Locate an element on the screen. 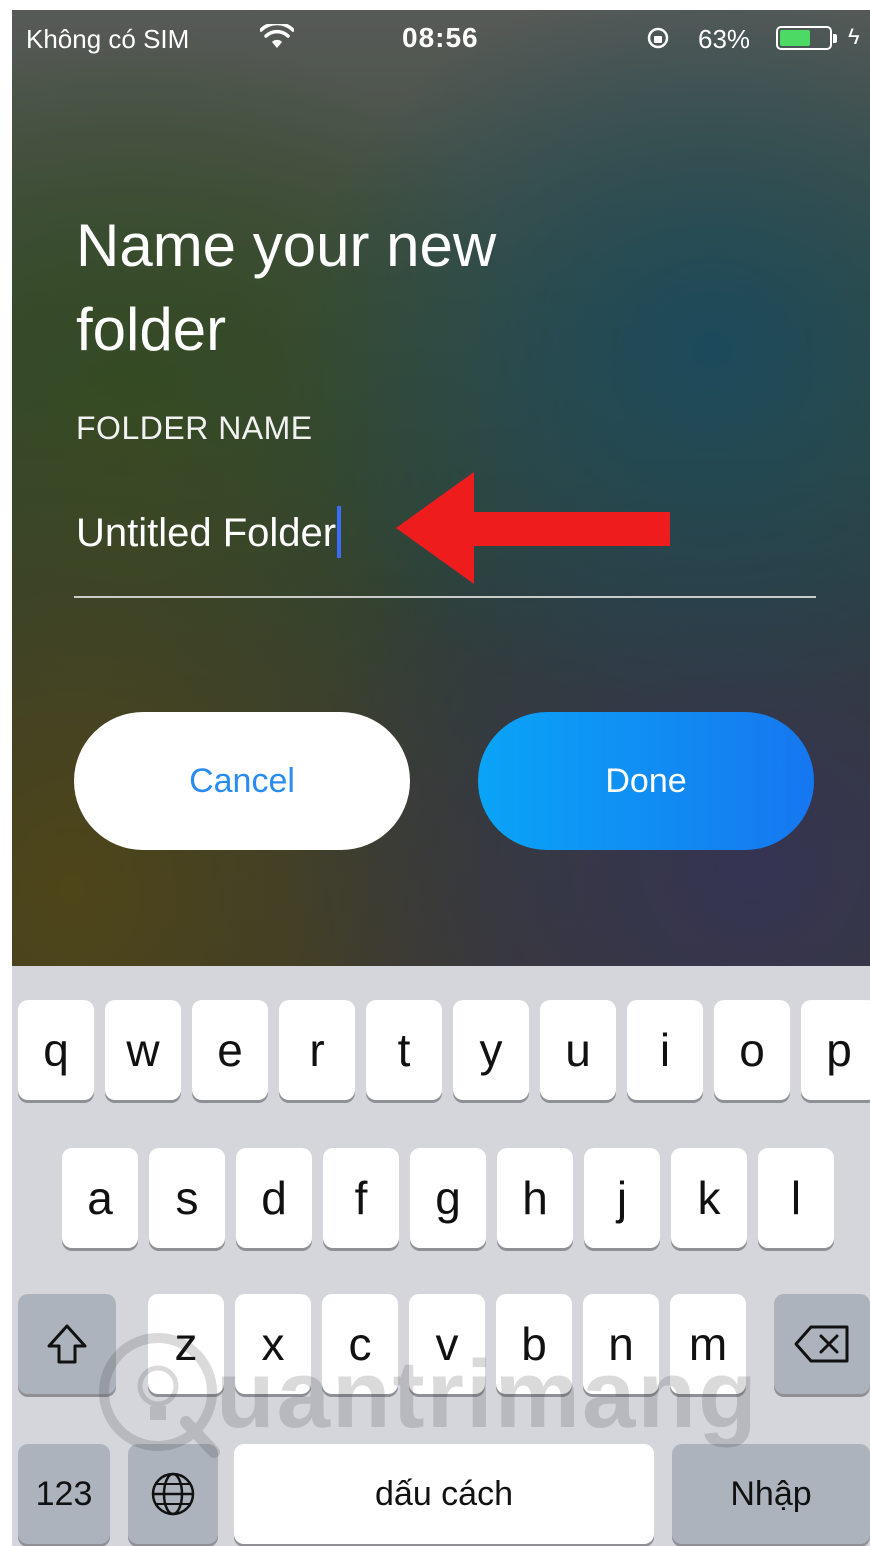 The width and height of the screenshot is (870, 1546). key-s: s is located at coordinates (187, 1198).